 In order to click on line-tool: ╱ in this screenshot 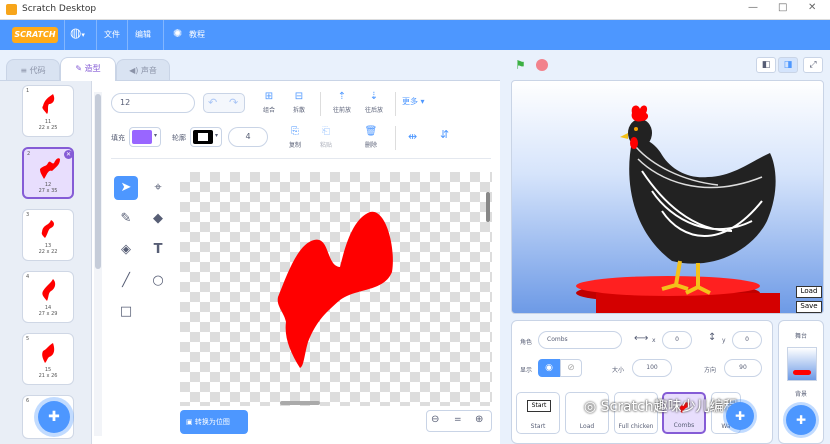, I will do `click(126, 281)`.